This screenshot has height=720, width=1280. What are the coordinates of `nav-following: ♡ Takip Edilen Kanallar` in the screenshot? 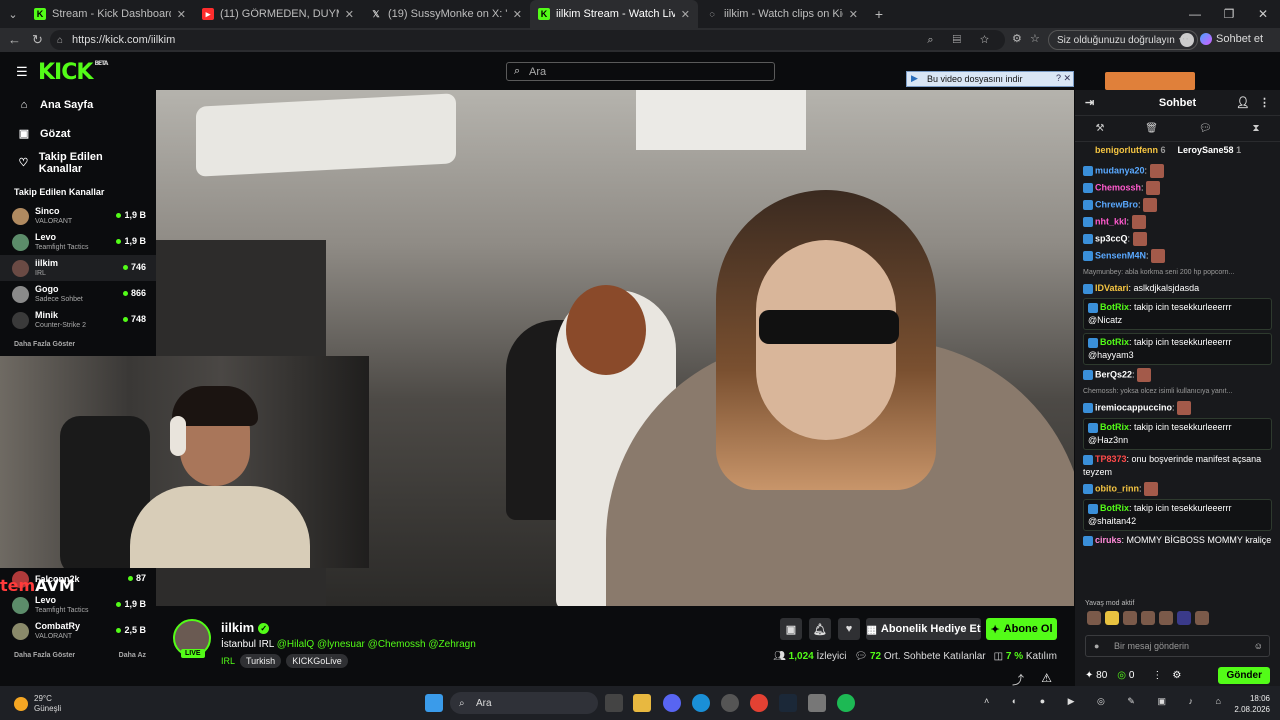 It's located at (78, 162).